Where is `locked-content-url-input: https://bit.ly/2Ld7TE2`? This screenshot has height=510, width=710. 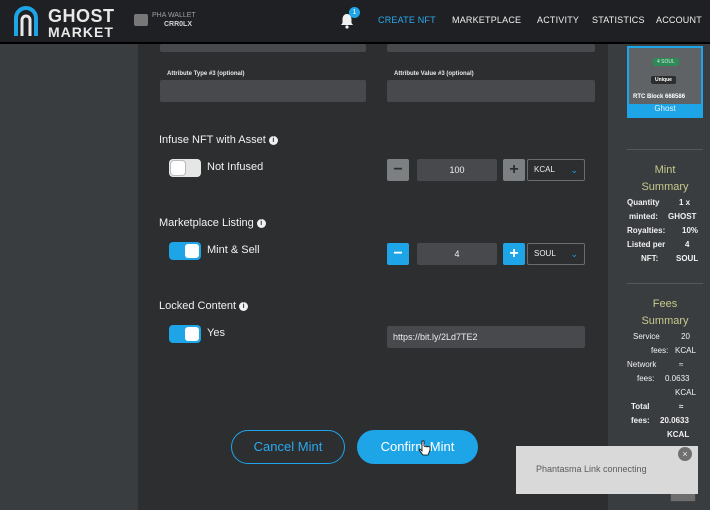
locked-content-url-input: https://bit.ly/2Ld7TE2 is located at coordinates (486, 337).